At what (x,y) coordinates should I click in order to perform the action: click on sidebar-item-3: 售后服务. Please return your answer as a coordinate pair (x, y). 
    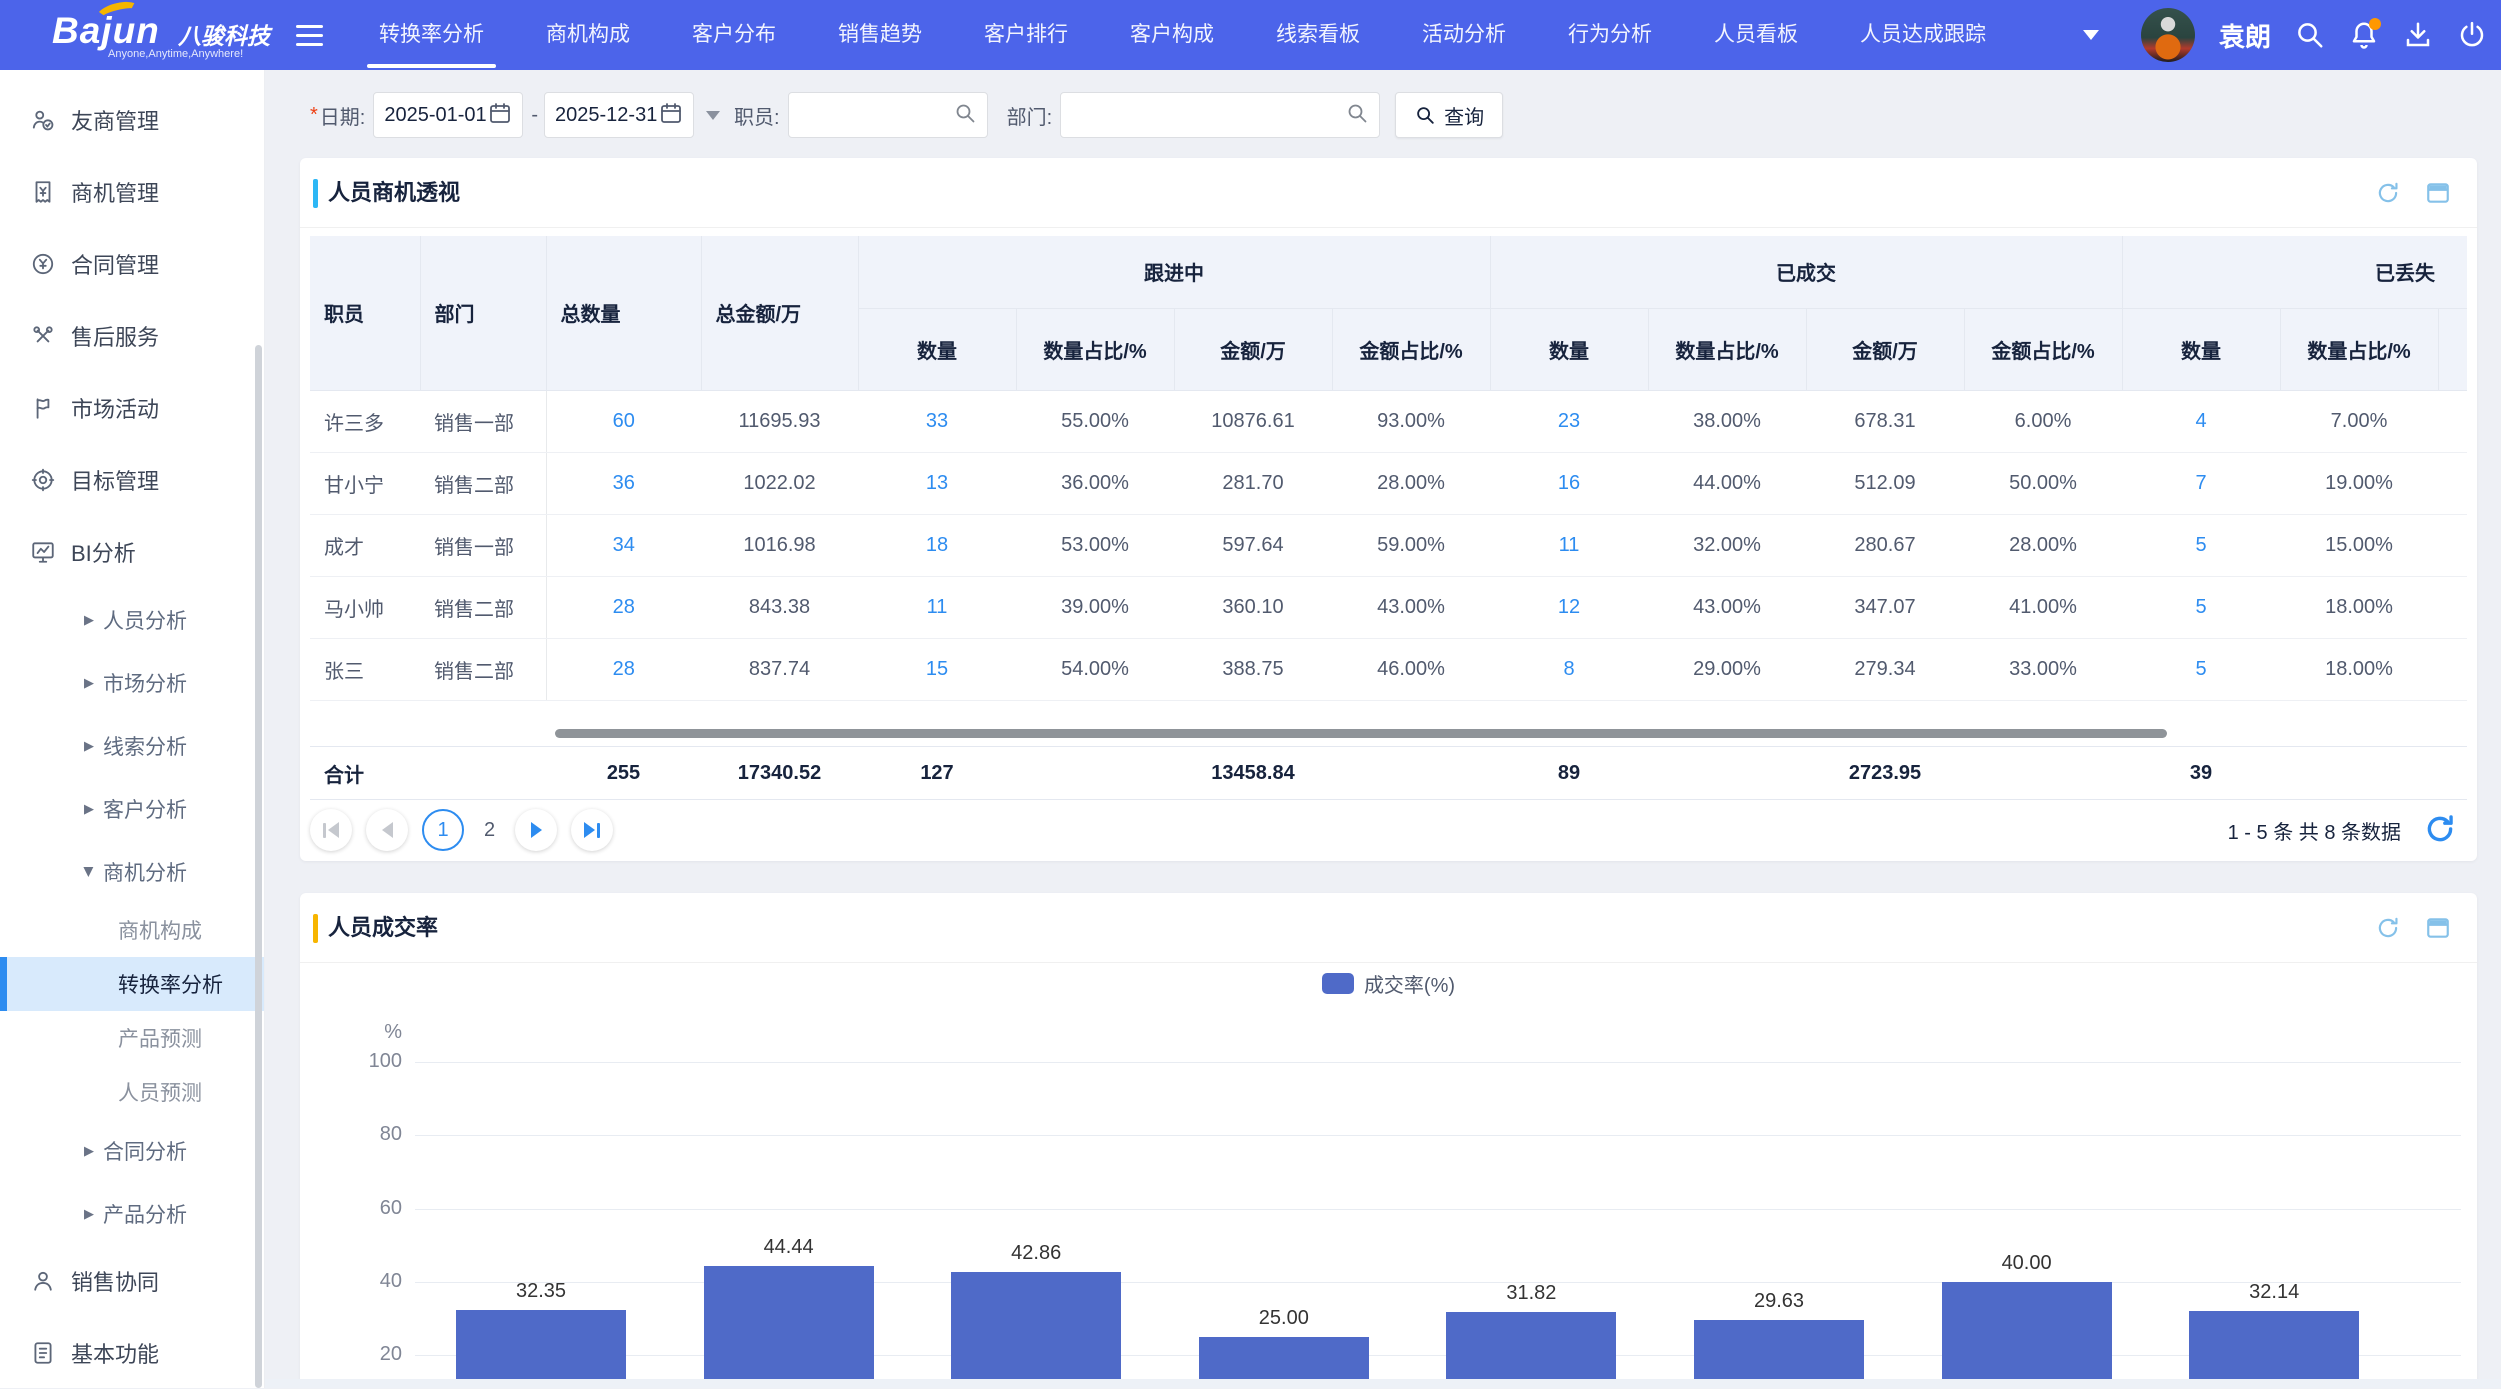
    Looking at the image, I should click on (132, 336).